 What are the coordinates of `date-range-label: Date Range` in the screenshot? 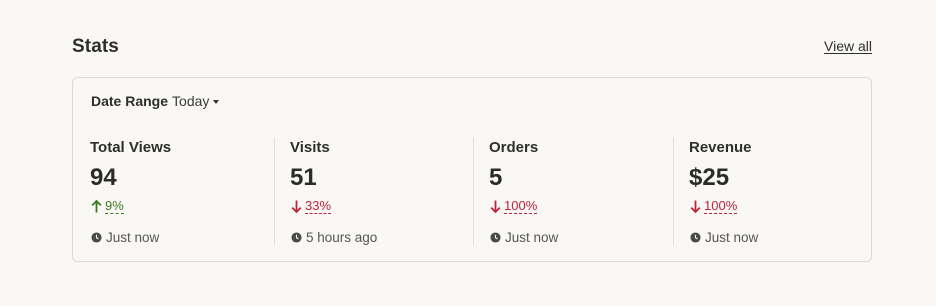 It's located at (130, 101).